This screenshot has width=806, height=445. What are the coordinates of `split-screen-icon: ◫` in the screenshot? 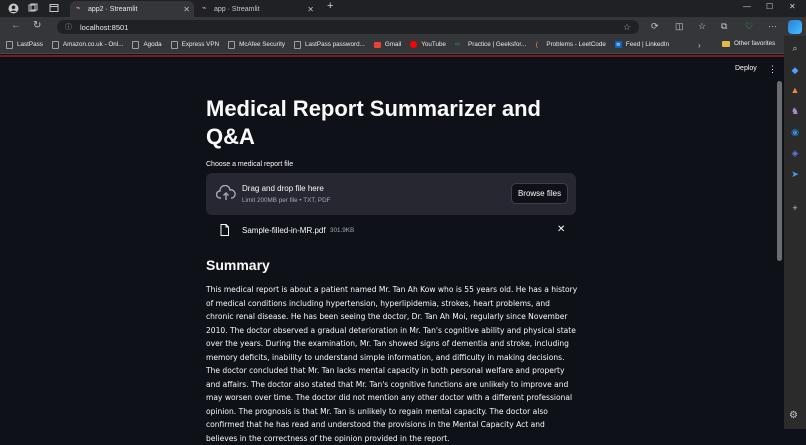 It's located at (679, 26).